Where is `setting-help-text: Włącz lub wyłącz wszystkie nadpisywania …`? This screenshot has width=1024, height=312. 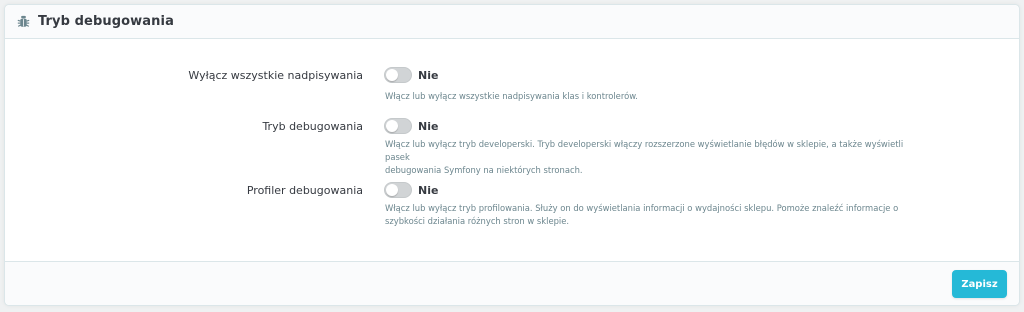 setting-help-text: Włącz lub wyłącz wszystkie nadpisywania … is located at coordinates (511, 96).